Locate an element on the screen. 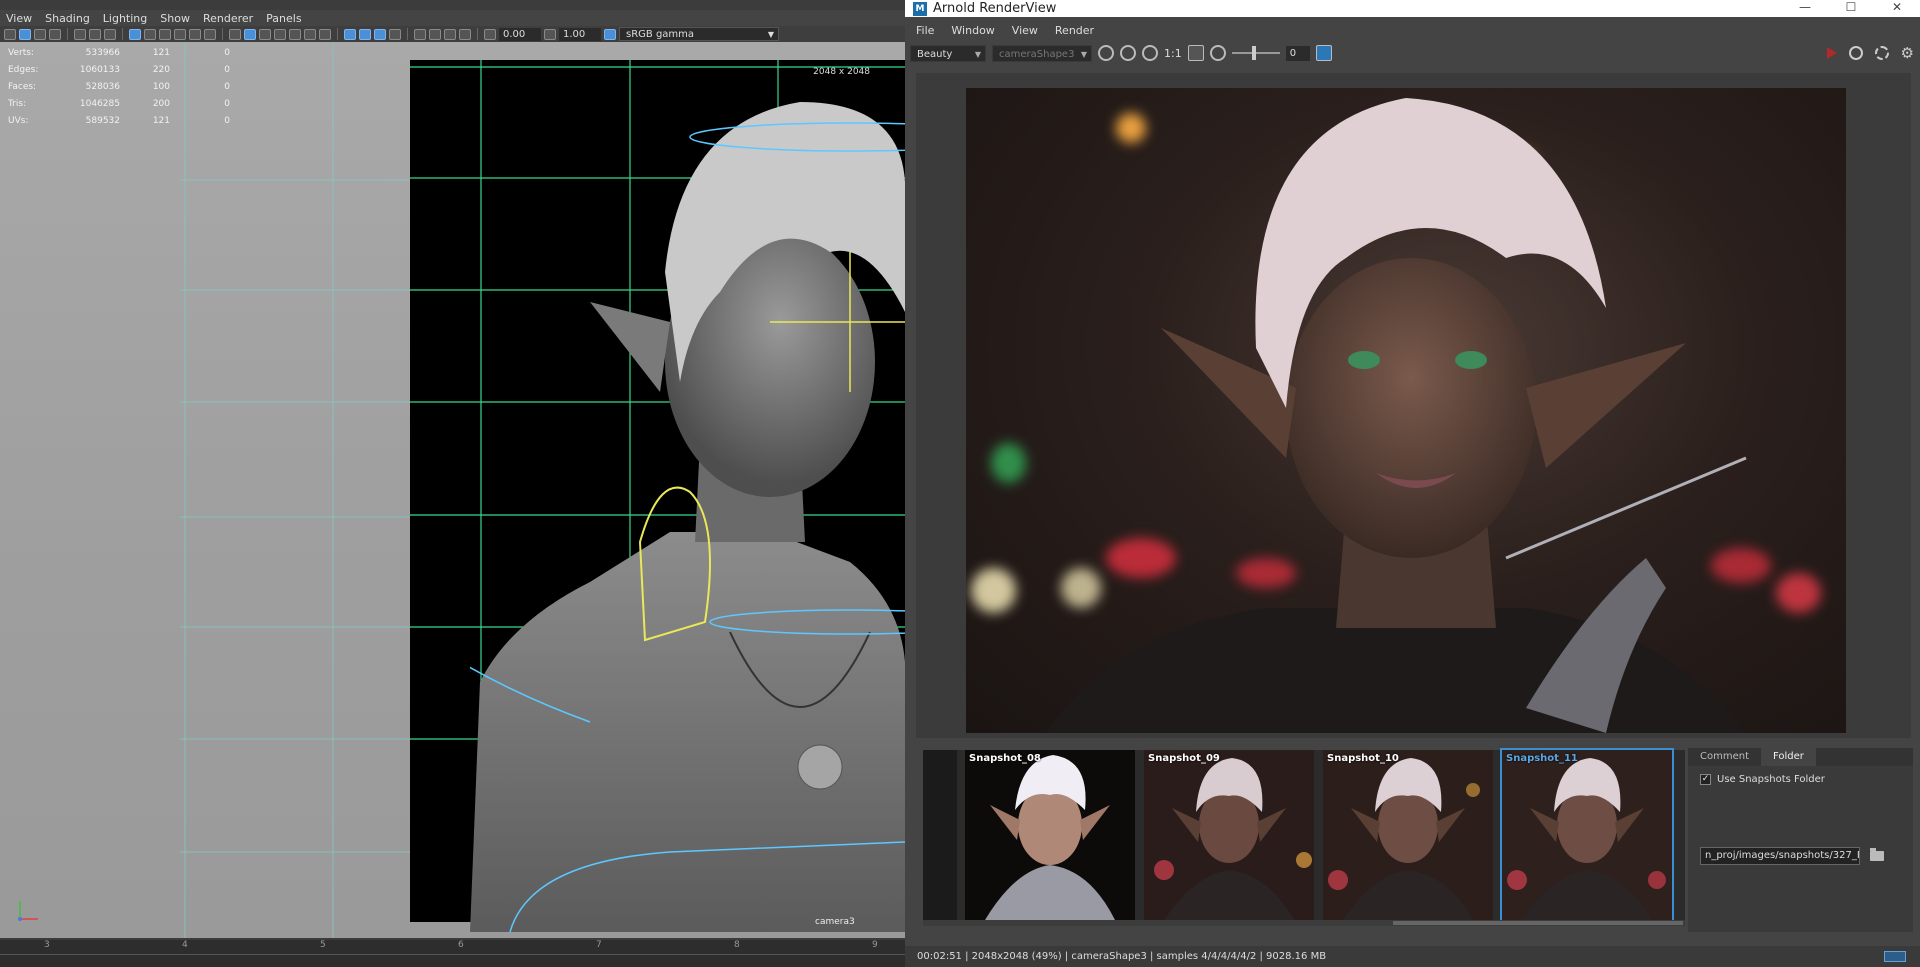 Image resolution: width=1920 pixels, height=967 pixels. exposure-value: 0.00 is located at coordinates (520, 34).